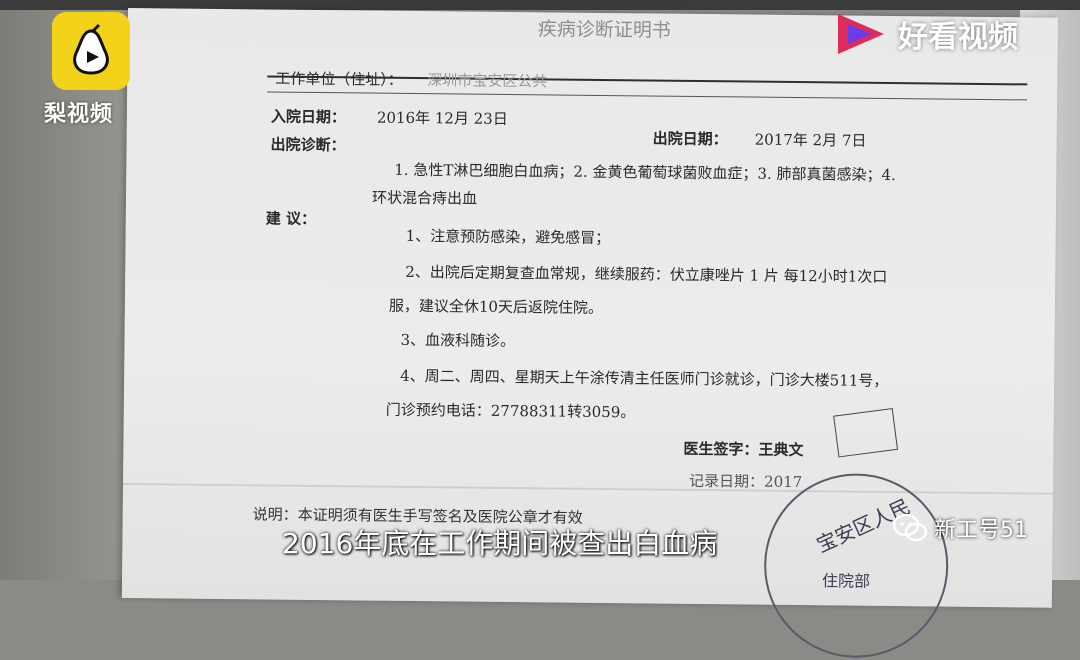 The height and width of the screenshot is (660, 1080). I want to click on advice-item-1: 1、注意预防感染，避免感冒；, so click(508, 237).